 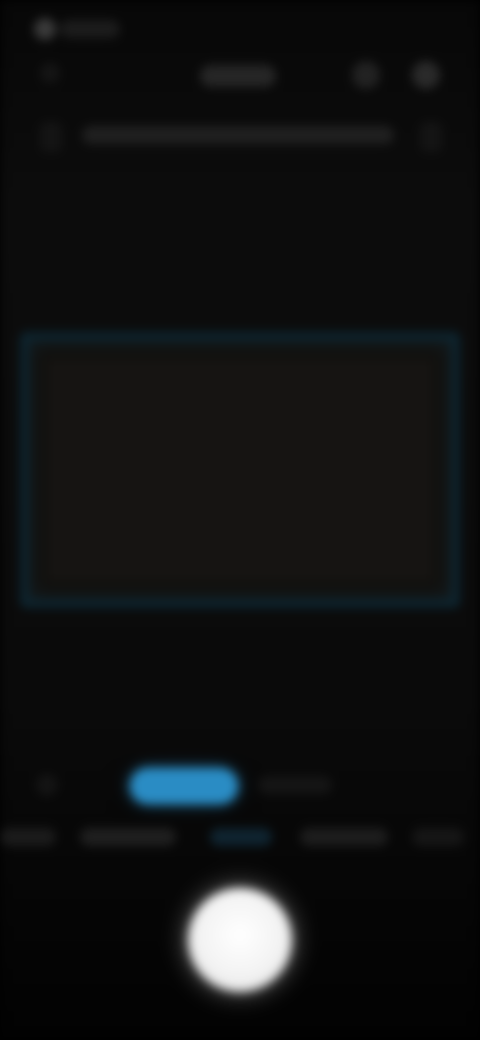 What do you see at coordinates (240, 785) in the screenshot?
I see `mode-selector` at bounding box center [240, 785].